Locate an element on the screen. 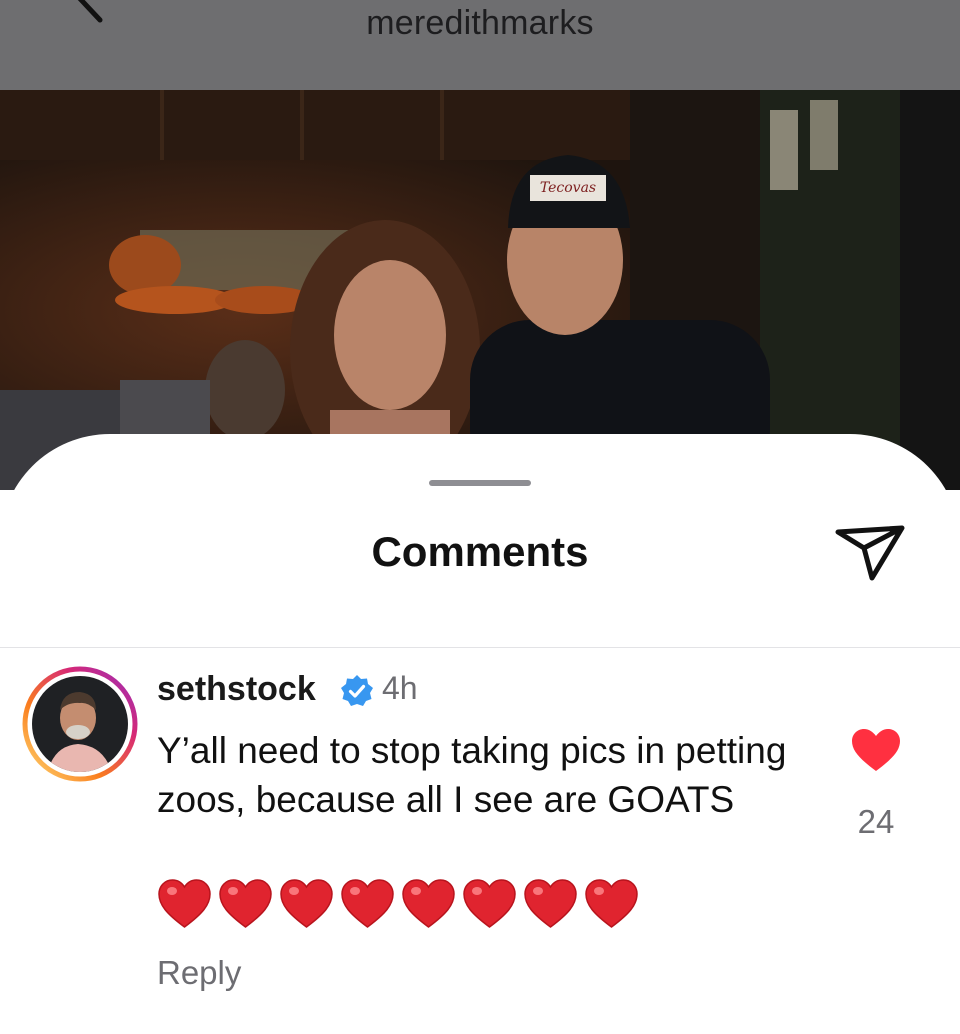  comment-username: sethstock is located at coordinates (236, 689).